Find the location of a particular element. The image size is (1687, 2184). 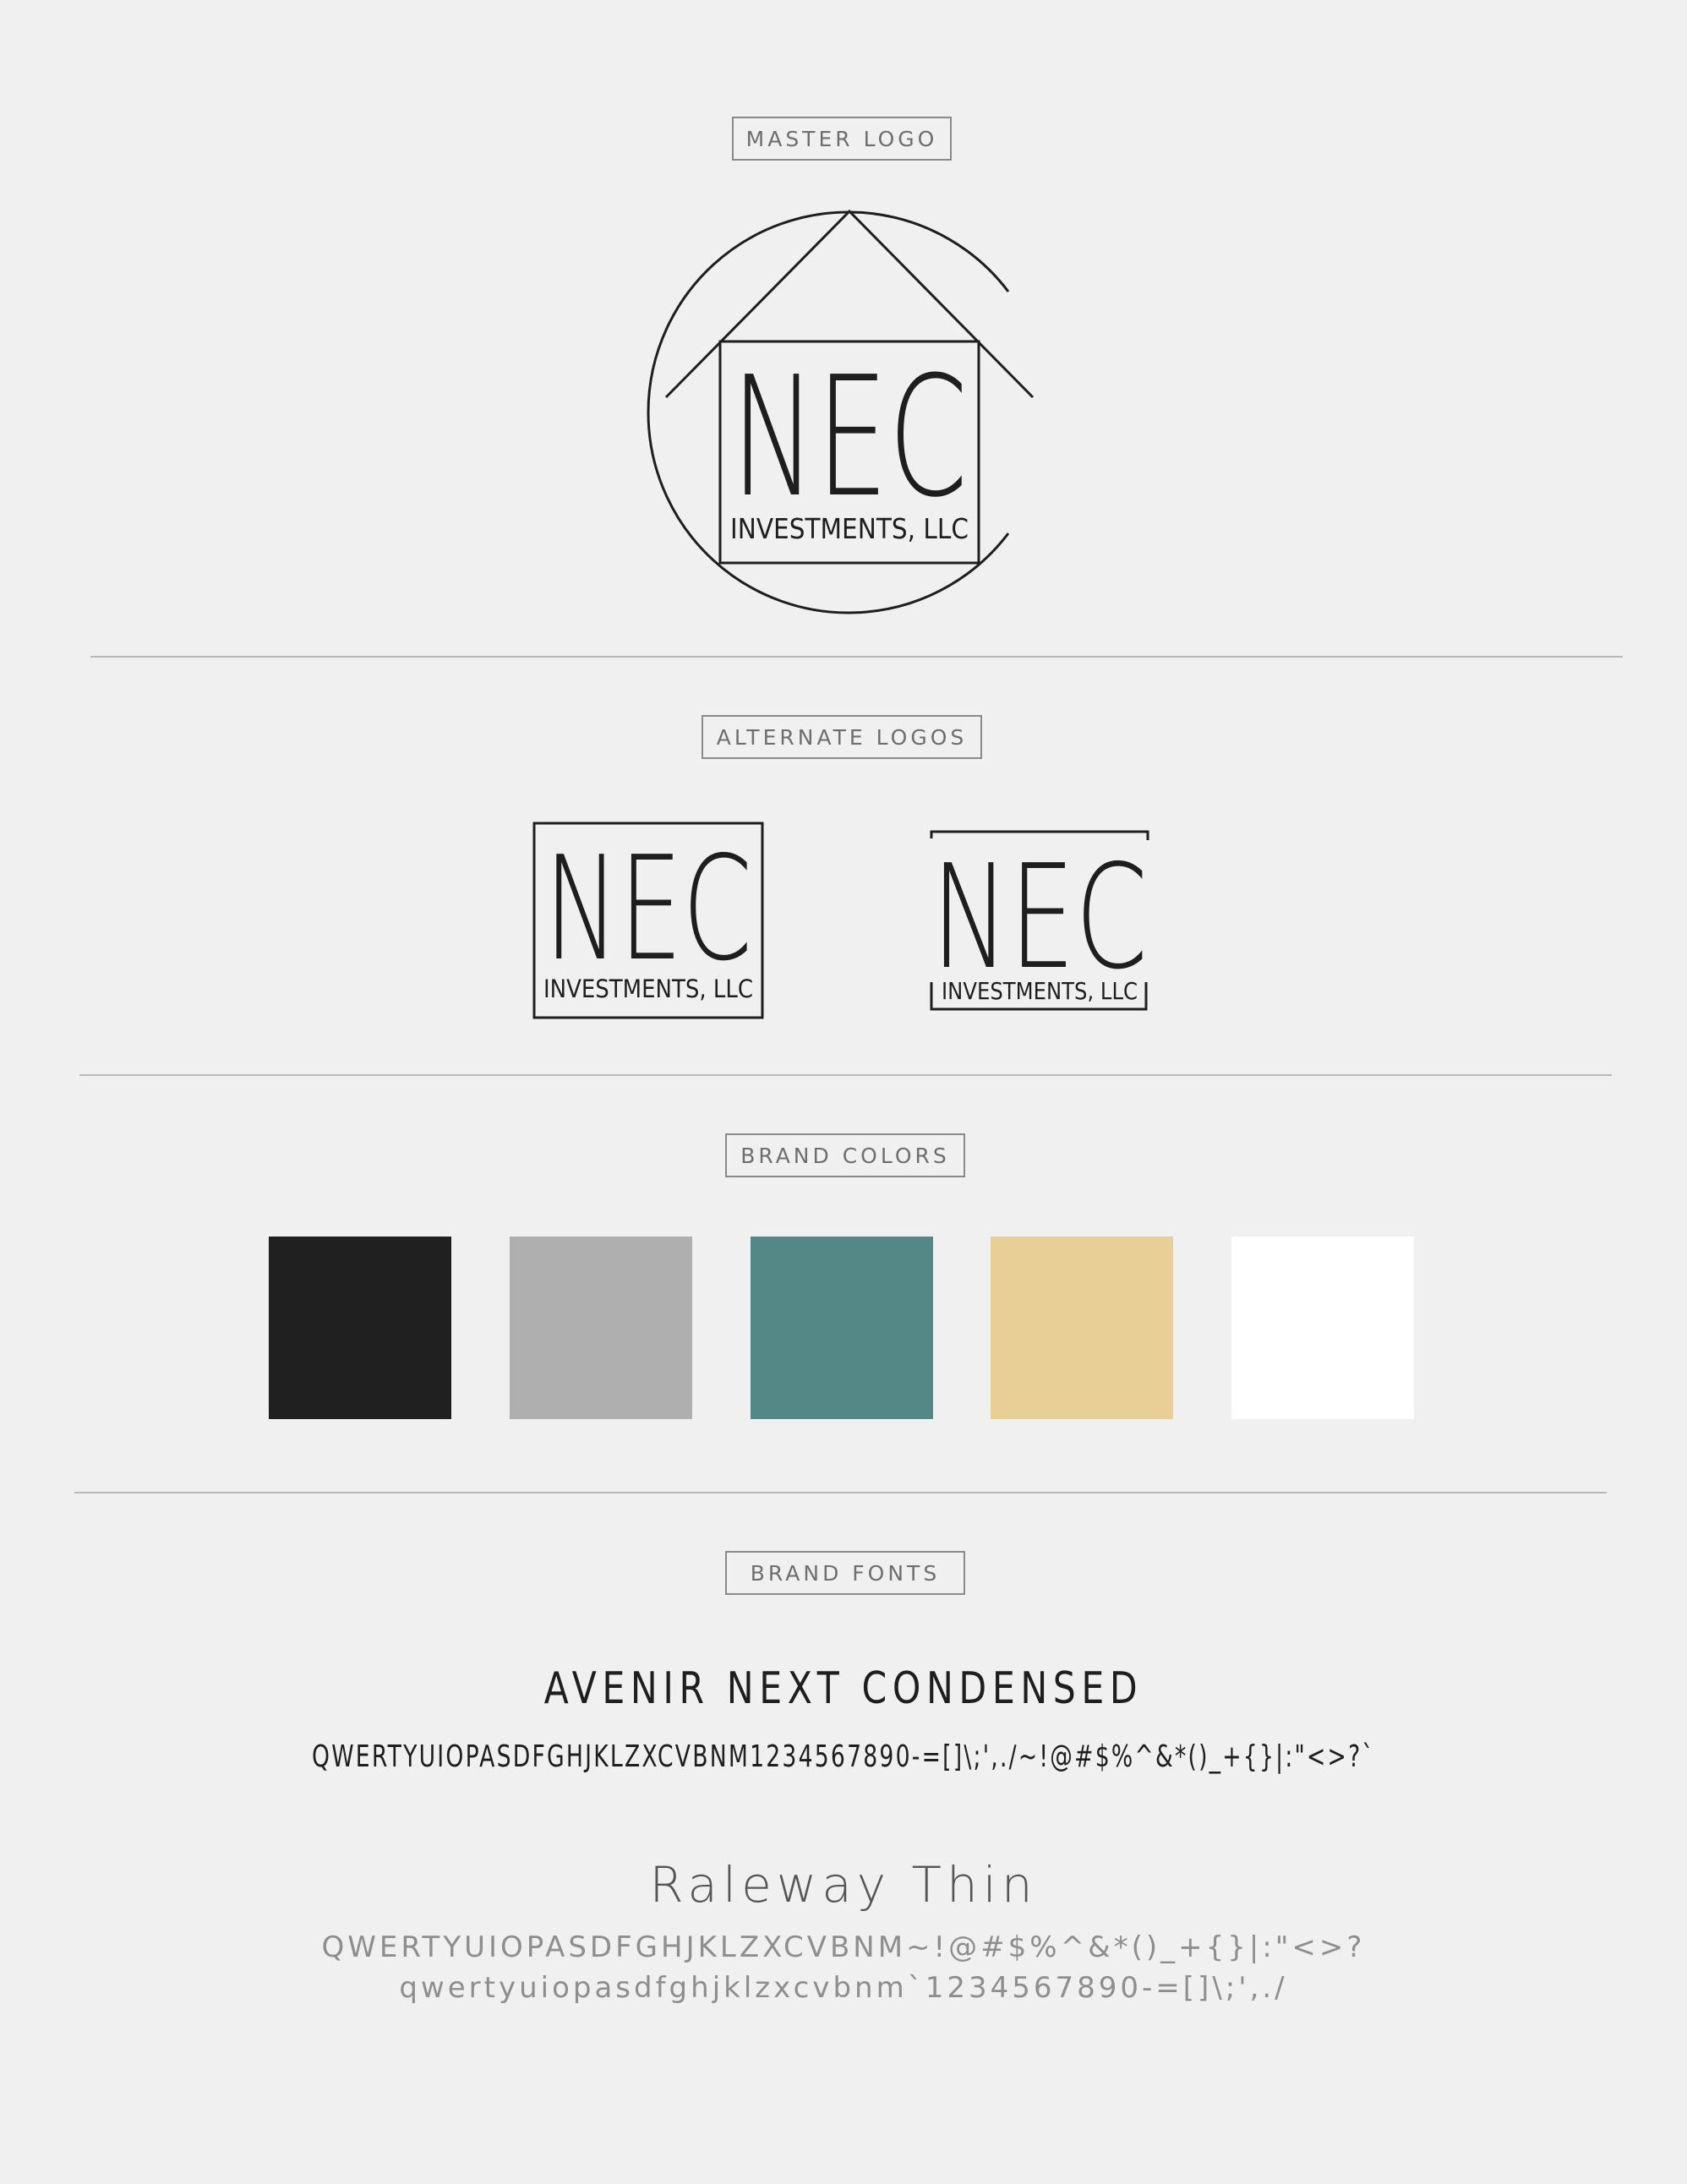

brand-fonts-label: BRAND FONTS is located at coordinates (845, 1573).